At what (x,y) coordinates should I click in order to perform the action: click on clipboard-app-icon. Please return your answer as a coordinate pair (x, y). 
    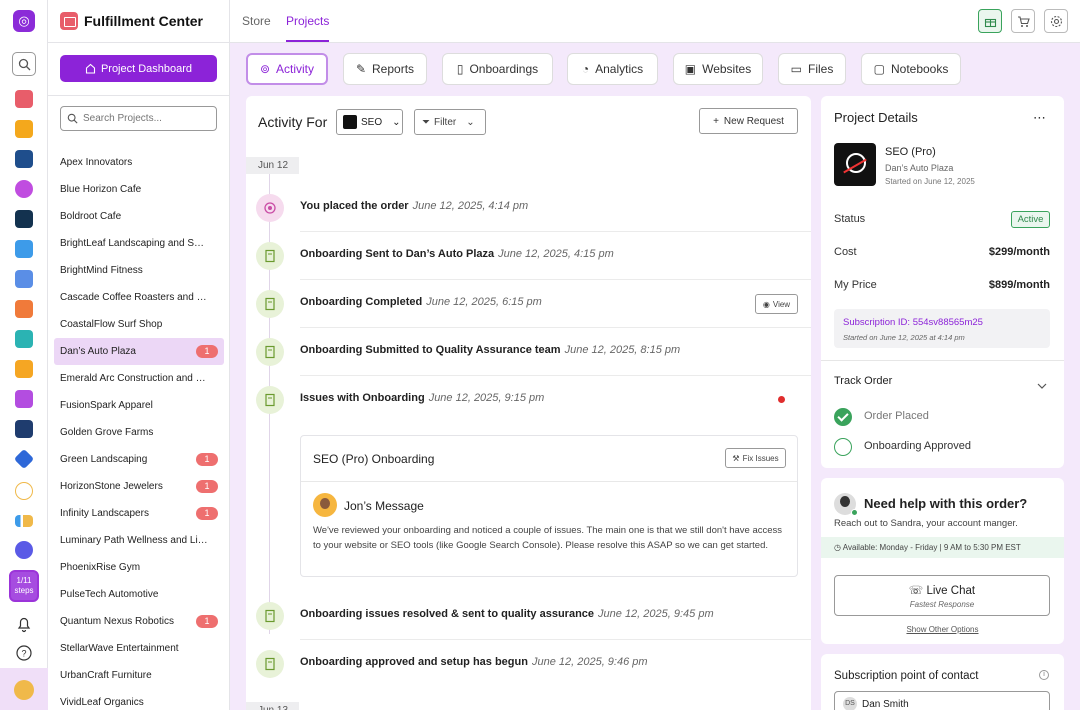
    Looking at the image, I should click on (24, 369).